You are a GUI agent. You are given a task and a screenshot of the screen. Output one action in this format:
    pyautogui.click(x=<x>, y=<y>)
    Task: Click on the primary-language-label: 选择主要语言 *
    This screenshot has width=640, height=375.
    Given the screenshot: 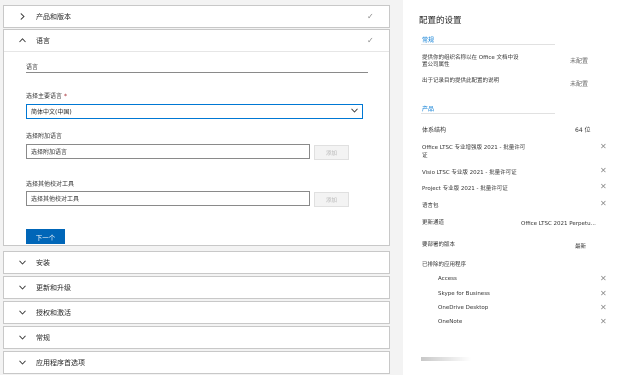 What is the action you would take?
    pyautogui.click(x=46, y=96)
    